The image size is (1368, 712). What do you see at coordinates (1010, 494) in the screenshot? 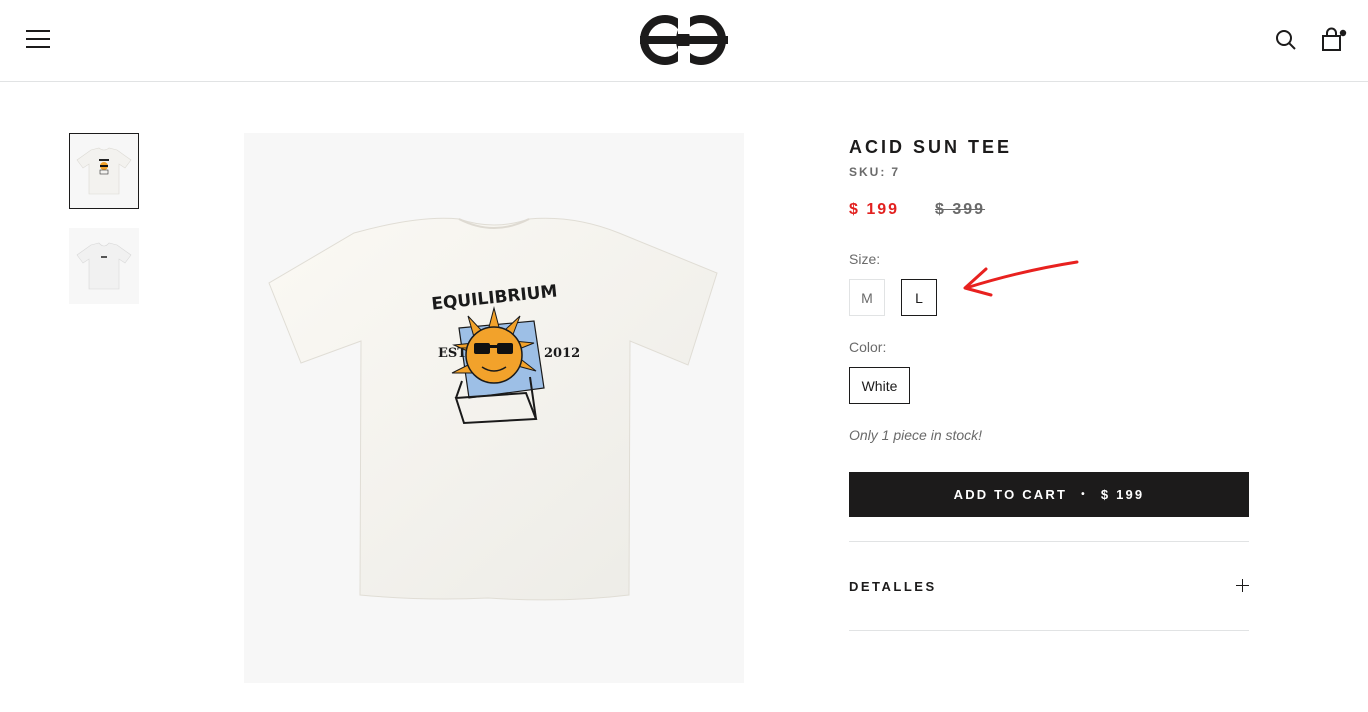
I see `add-to-cart-label: ADD TO CART` at bounding box center [1010, 494].